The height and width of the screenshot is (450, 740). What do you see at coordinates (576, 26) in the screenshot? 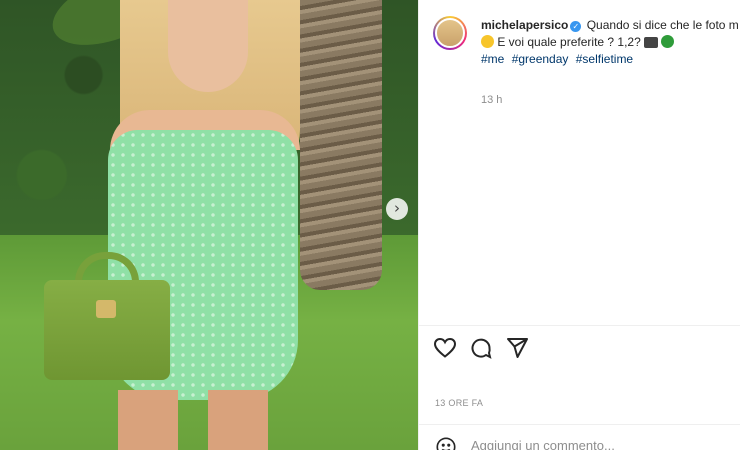
I see `verified-badge-icon: ✓` at bounding box center [576, 26].